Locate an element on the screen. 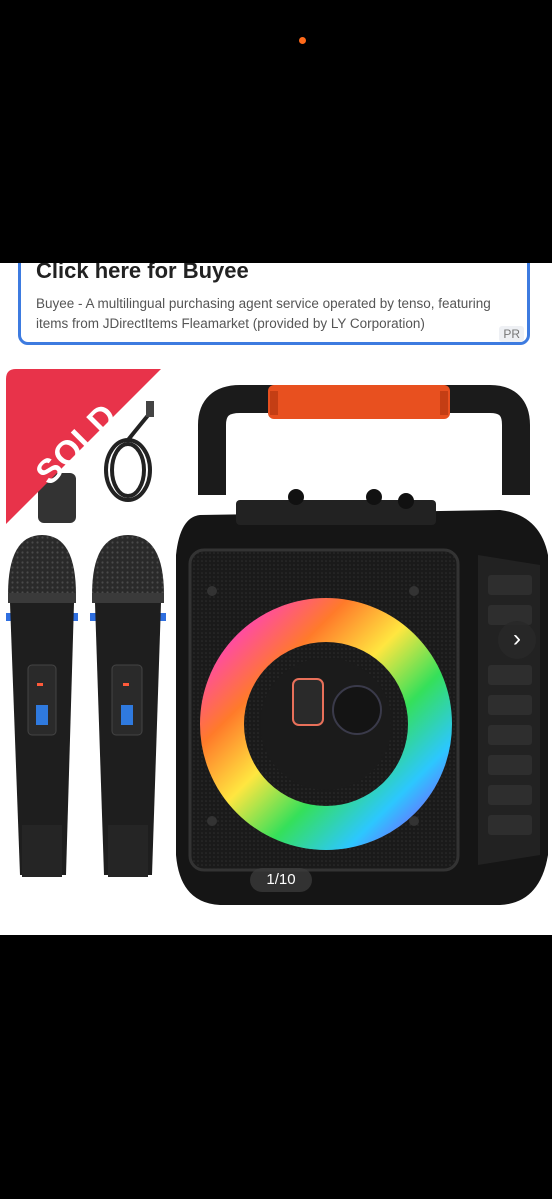 This screenshot has width=552, height=1199. microphone-right is located at coordinates (128, 706).